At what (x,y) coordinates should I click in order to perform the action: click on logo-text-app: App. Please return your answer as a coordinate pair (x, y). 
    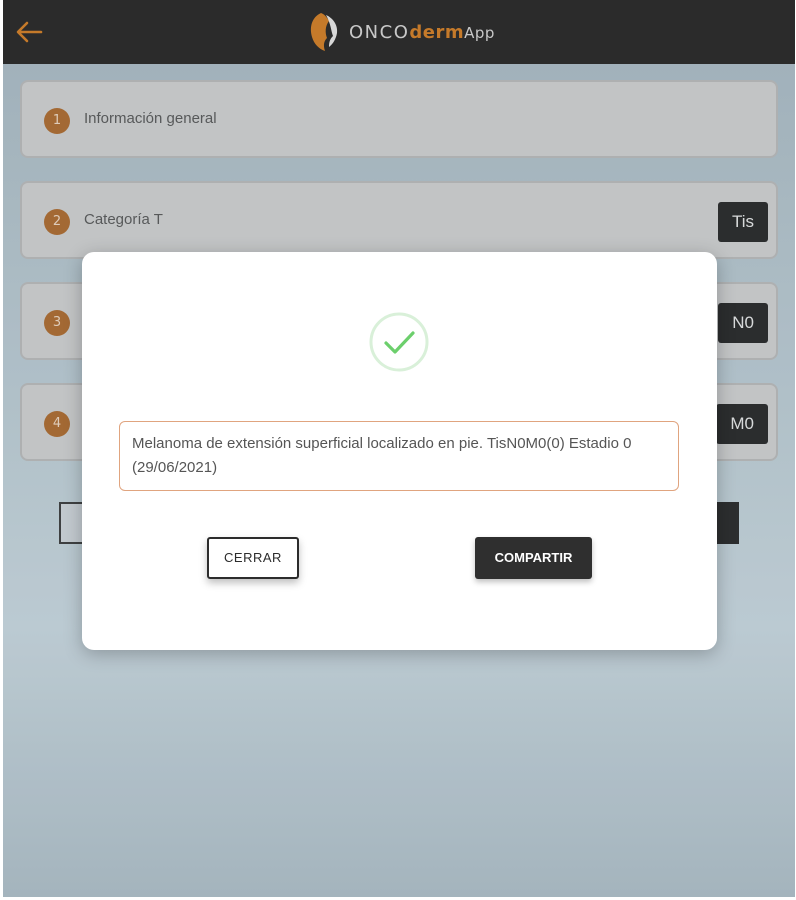
    Looking at the image, I should click on (479, 32).